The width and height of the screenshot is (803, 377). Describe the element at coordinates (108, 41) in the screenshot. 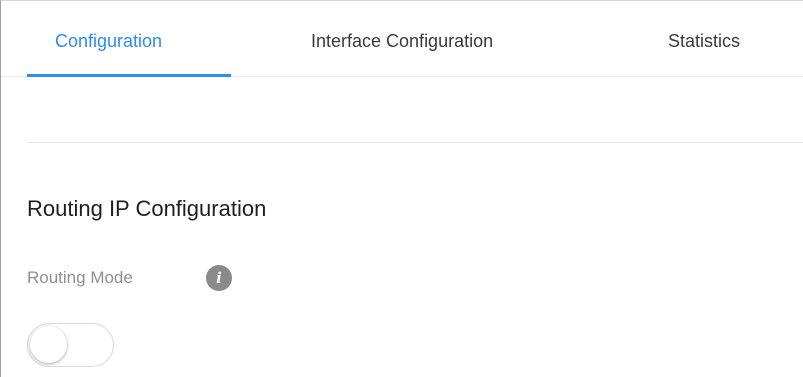

I see `tab-configuration: Configuration` at that location.